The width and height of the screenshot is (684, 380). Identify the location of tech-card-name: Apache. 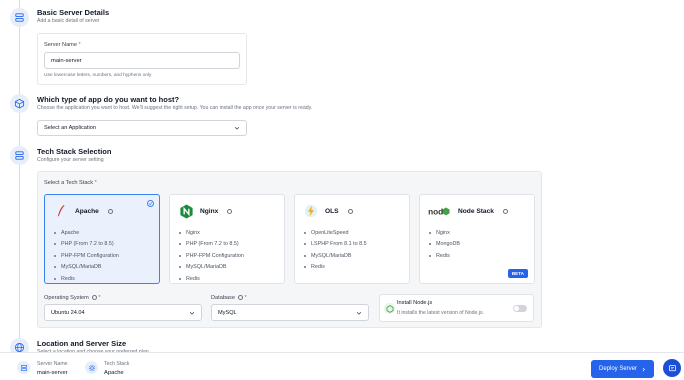
(87, 211).